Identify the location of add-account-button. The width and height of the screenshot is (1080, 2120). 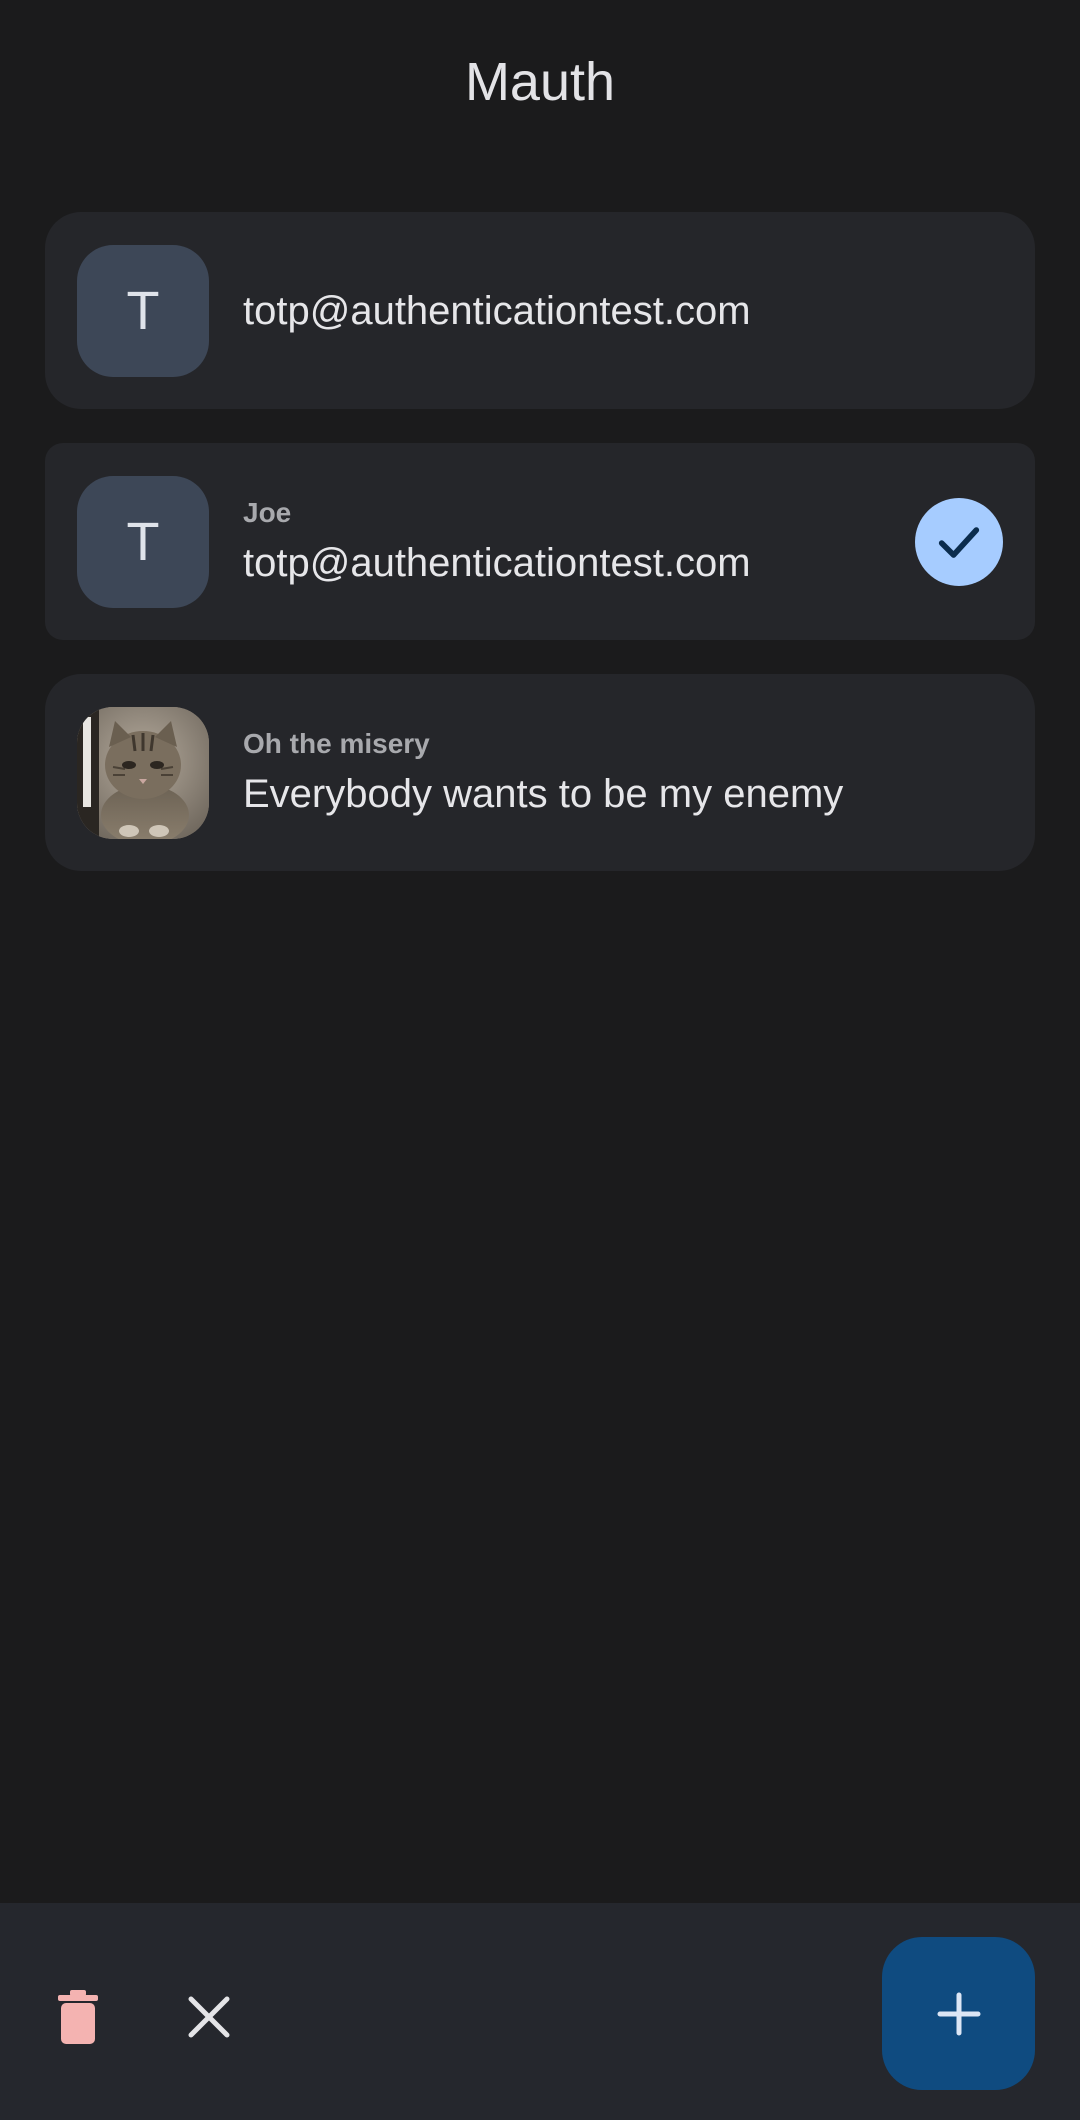
(958, 2013).